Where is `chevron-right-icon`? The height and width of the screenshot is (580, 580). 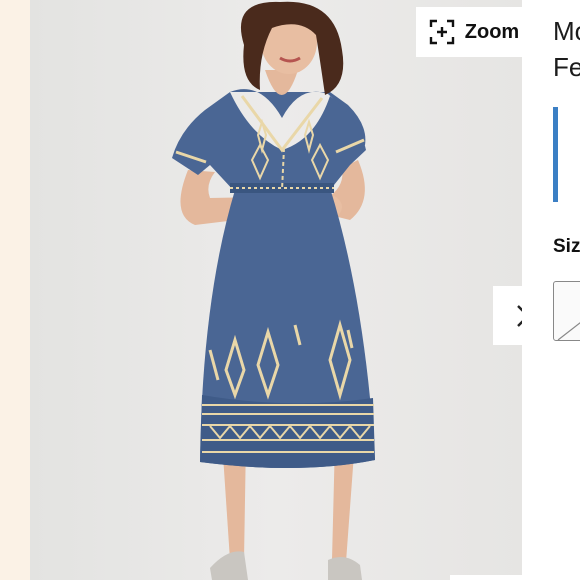
chevron-right-icon is located at coordinates (519, 315).